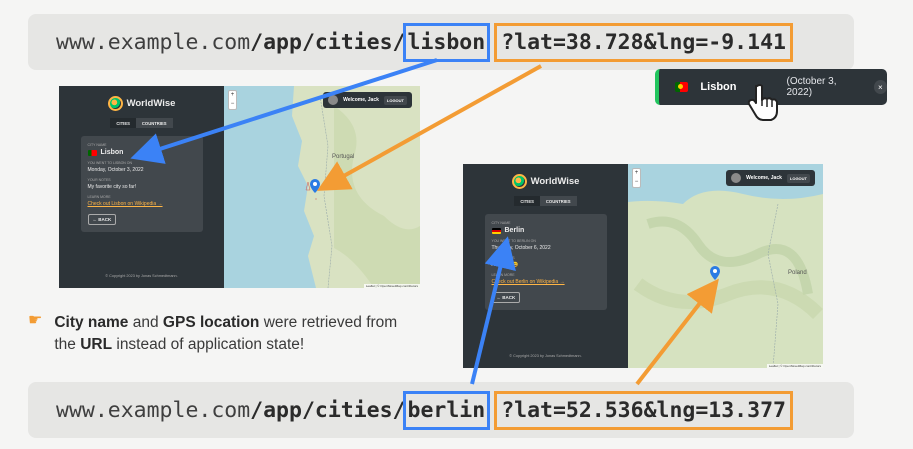  What do you see at coordinates (35, 320) in the screenshot?
I see `pointing-hand-icon: ☛` at bounding box center [35, 320].